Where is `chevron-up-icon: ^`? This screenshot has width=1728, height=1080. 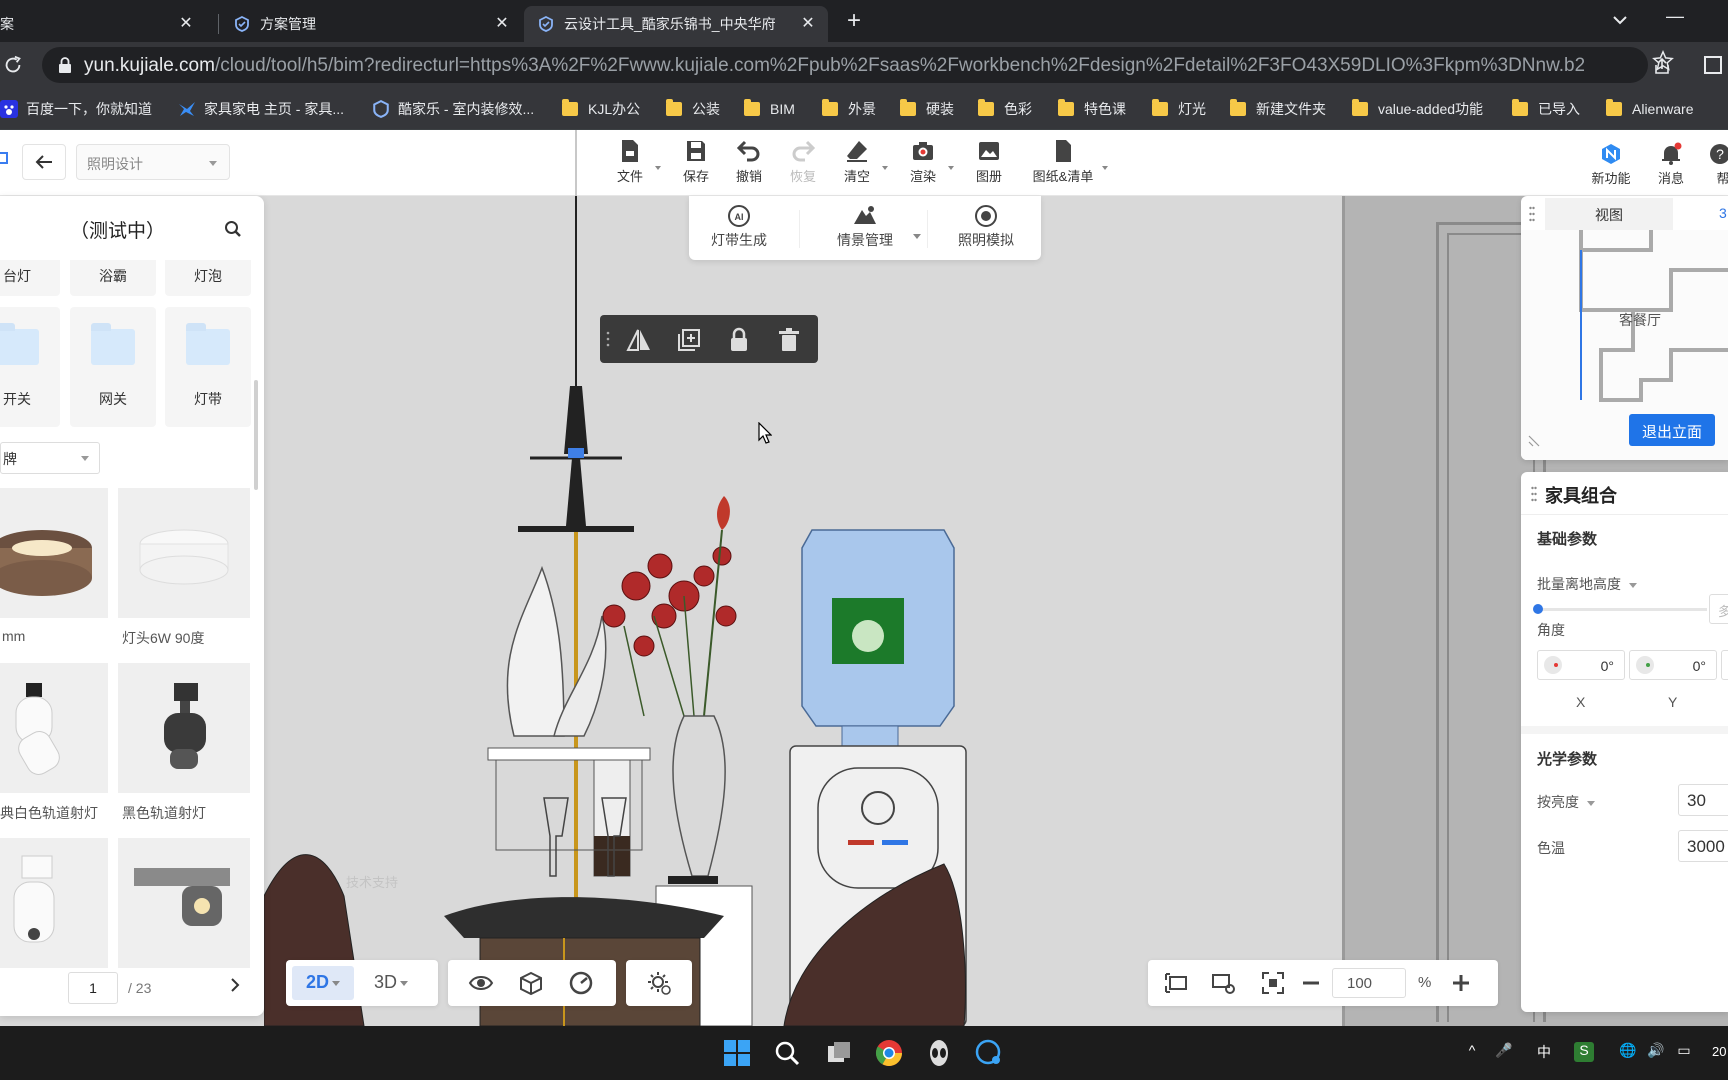 chevron-up-icon: ^ is located at coordinates (1472, 1052).